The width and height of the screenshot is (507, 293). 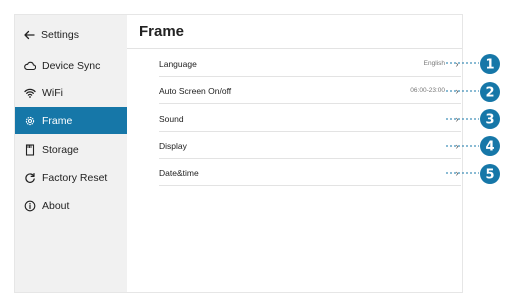 What do you see at coordinates (434, 63) in the screenshot?
I see `setting-value: English` at bounding box center [434, 63].